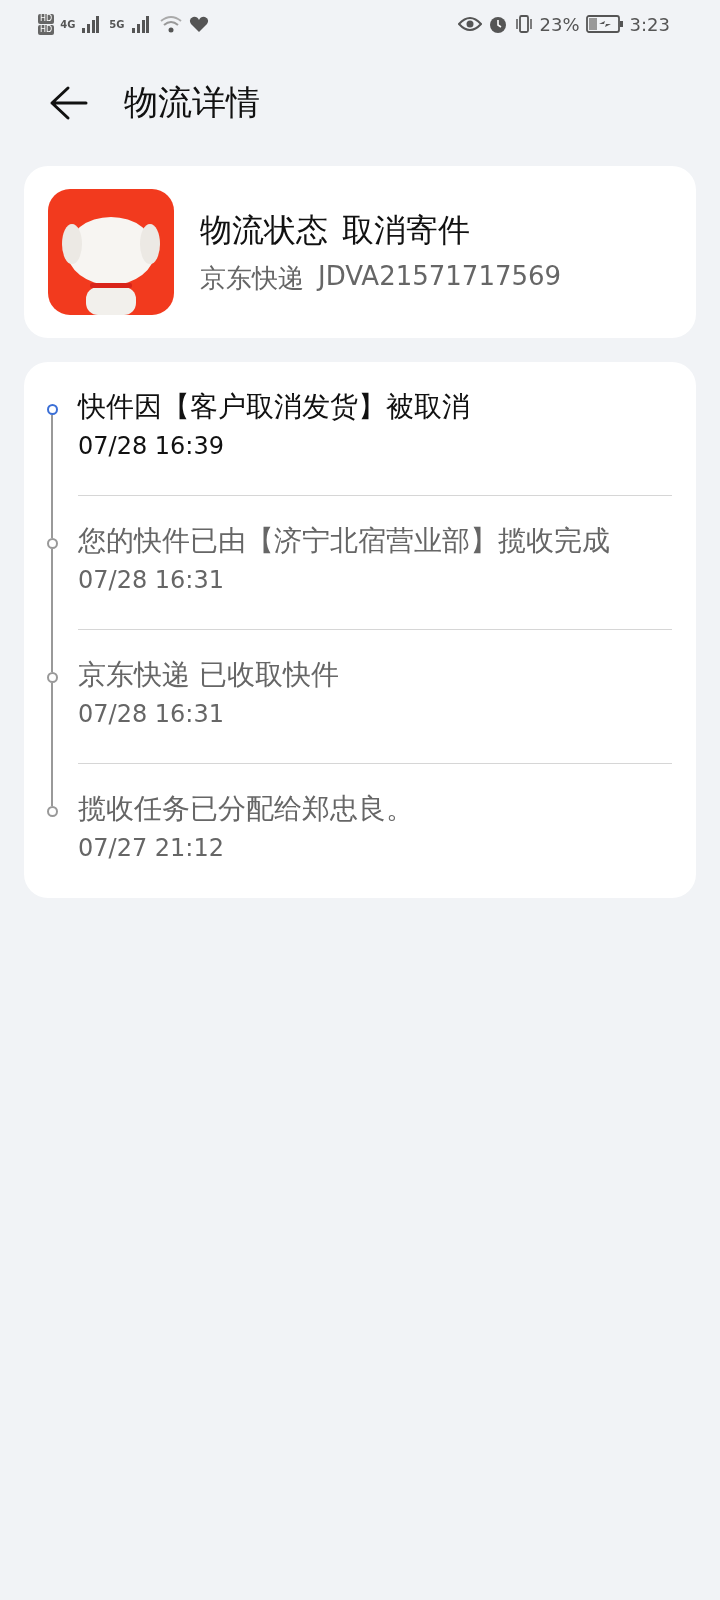 The height and width of the screenshot is (1600, 720). What do you see at coordinates (649, 24) in the screenshot?
I see `clock-time: 3:23` at bounding box center [649, 24].